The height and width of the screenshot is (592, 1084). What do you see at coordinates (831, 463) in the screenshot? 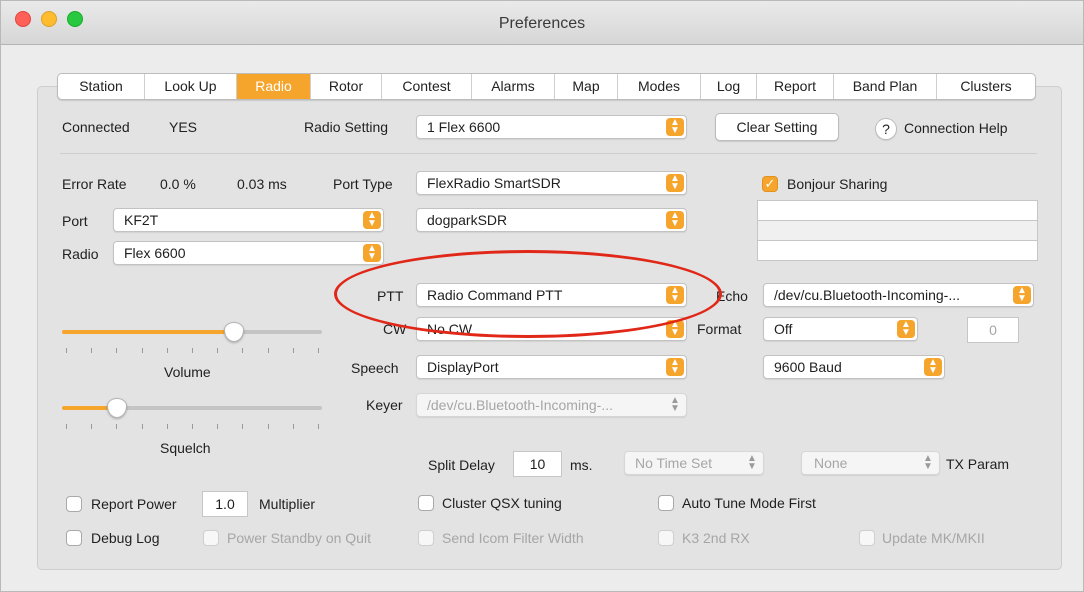
I see `tx-param-value: None` at bounding box center [831, 463].